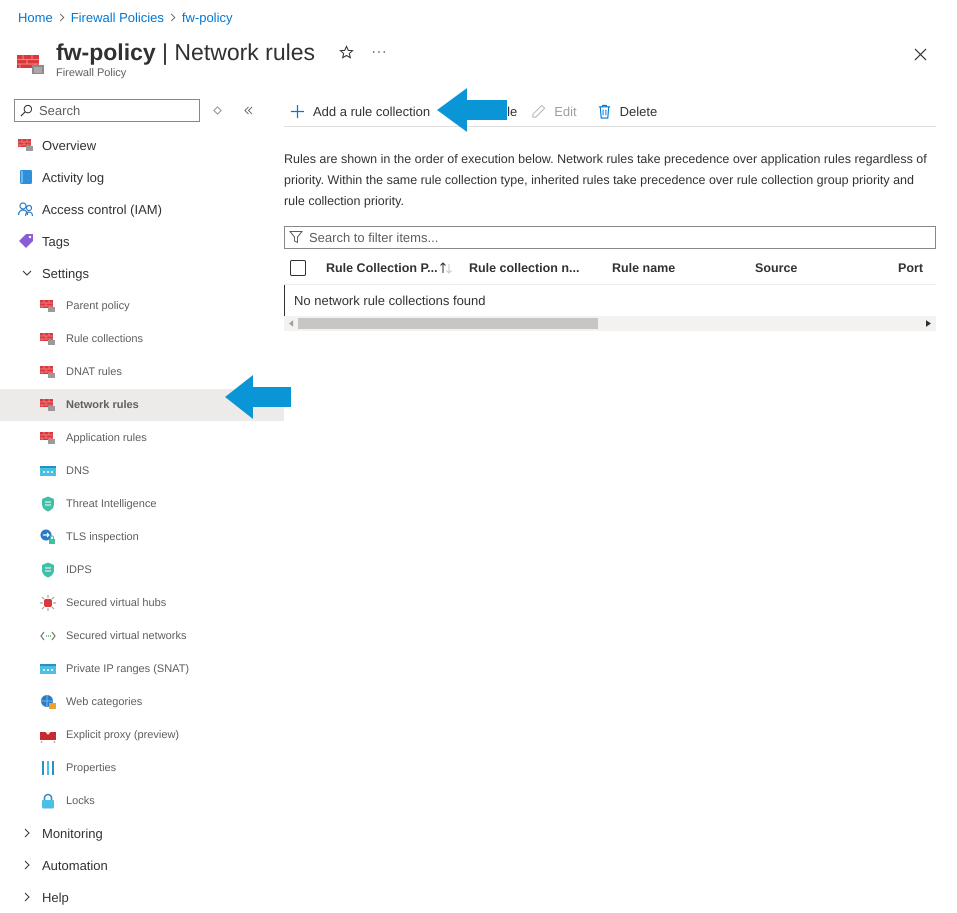 Image resolution: width=957 pixels, height=913 pixels. What do you see at coordinates (379, 52) in the screenshot?
I see `more-icon` at bounding box center [379, 52].